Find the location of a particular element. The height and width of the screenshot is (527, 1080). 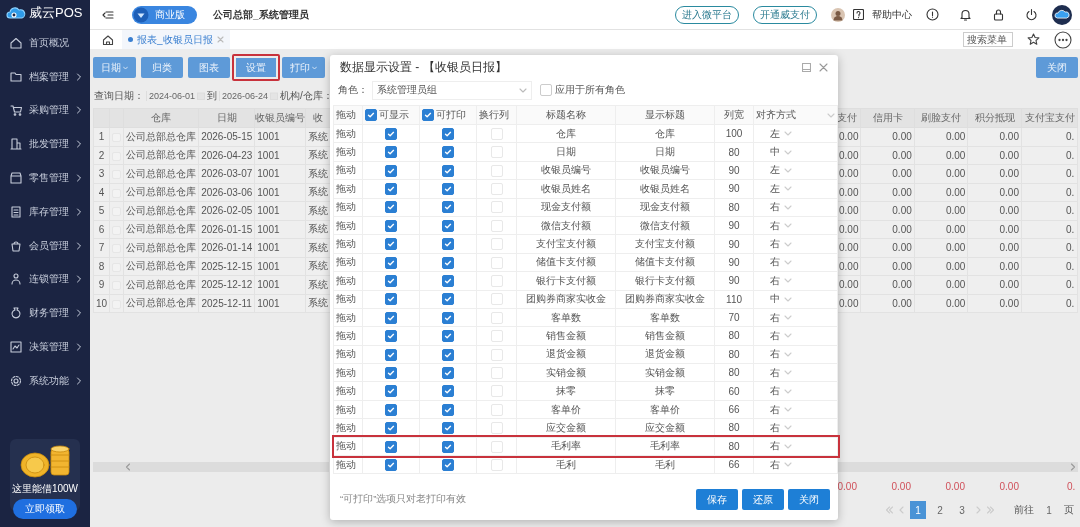

display-title-field: 团购券商家实收金 is located at coordinates (665, 299).